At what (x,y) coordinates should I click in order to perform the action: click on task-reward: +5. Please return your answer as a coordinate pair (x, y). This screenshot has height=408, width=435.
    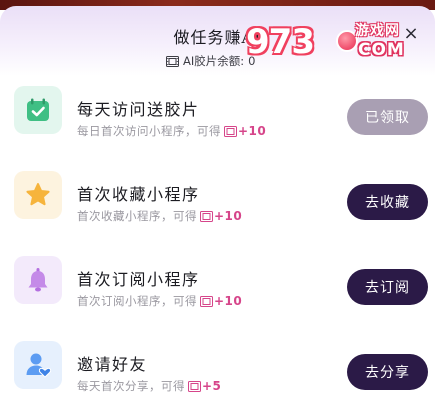
    Looking at the image, I should click on (204, 386).